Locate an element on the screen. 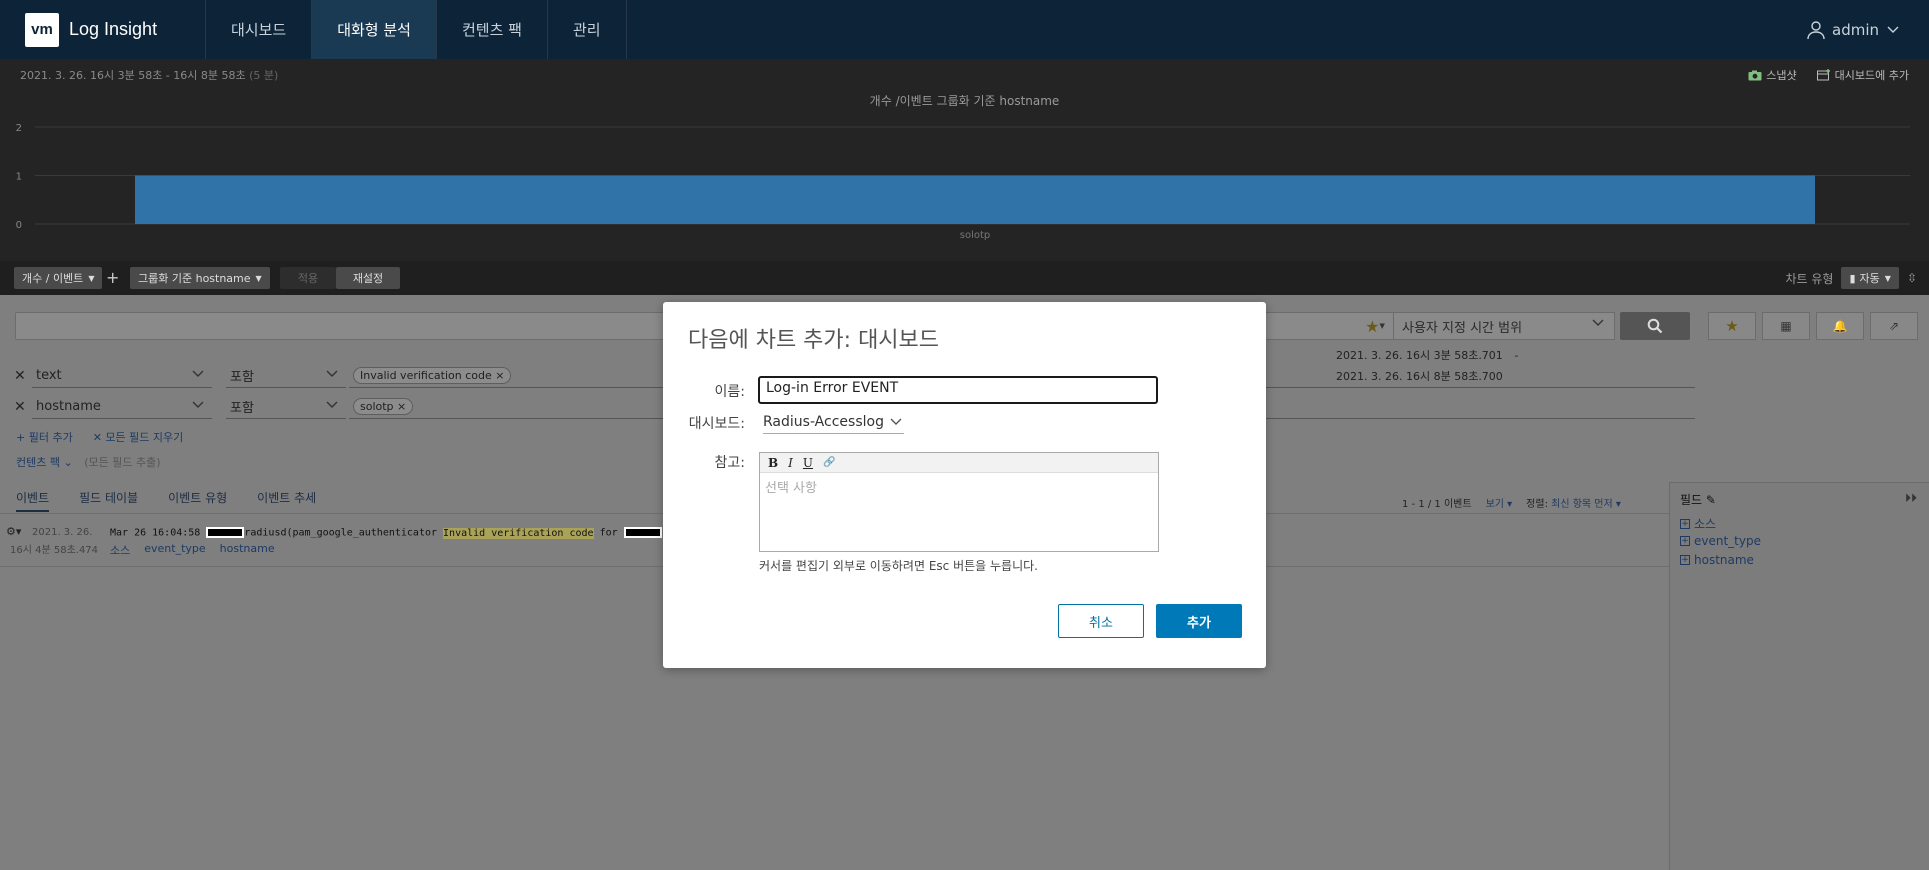 The width and height of the screenshot is (1929, 870). event-field-source: 소스 is located at coordinates (120, 550).